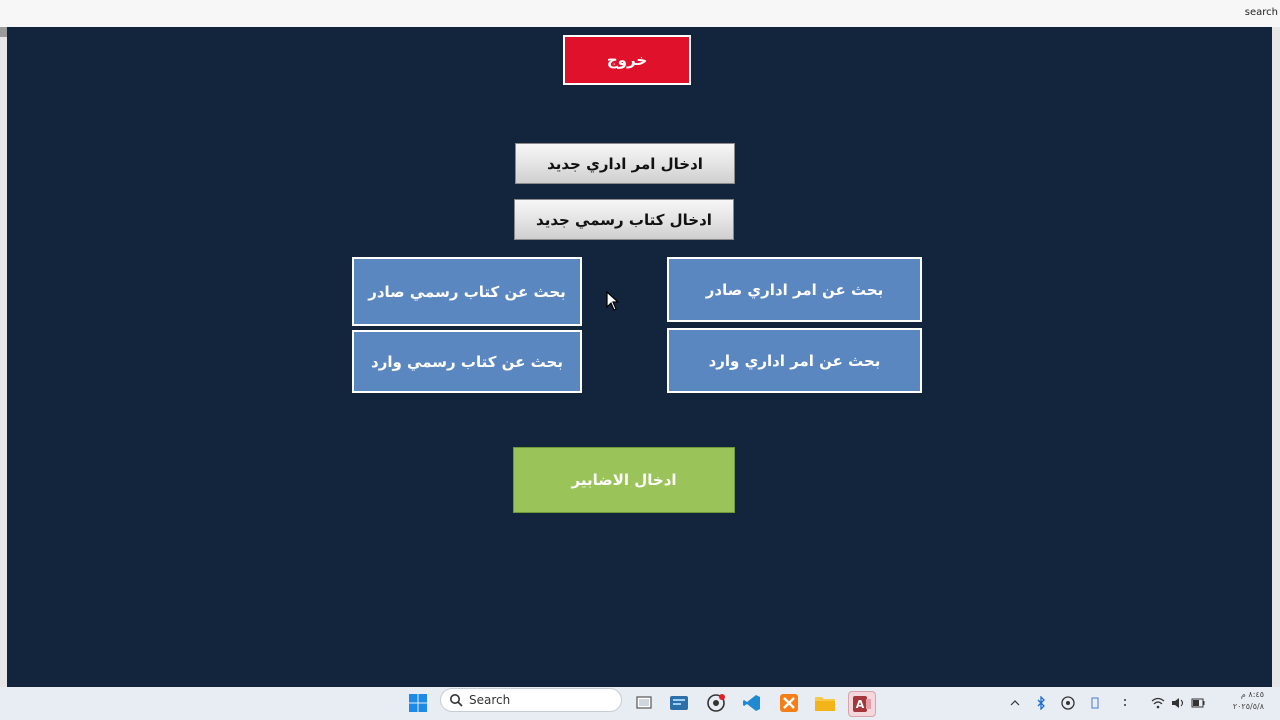 The image size is (1280, 720). Describe the element at coordinates (1198, 703) in the screenshot. I see `battery-icon` at that location.